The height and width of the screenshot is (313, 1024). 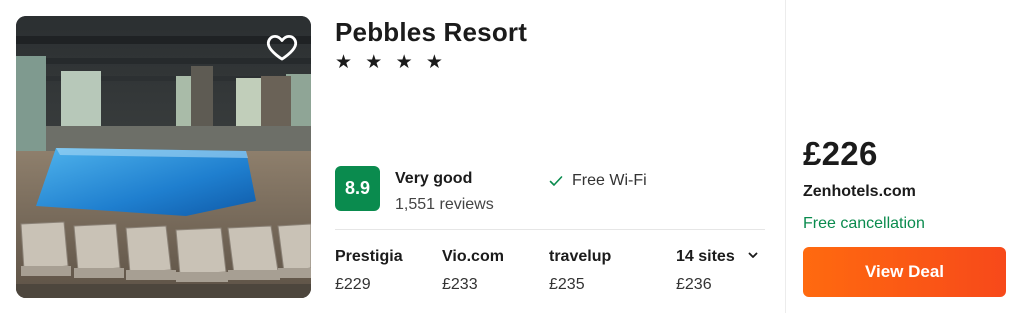 What do you see at coordinates (753, 255) in the screenshot?
I see `chevron-down-icon` at bounding box center [753, 255].